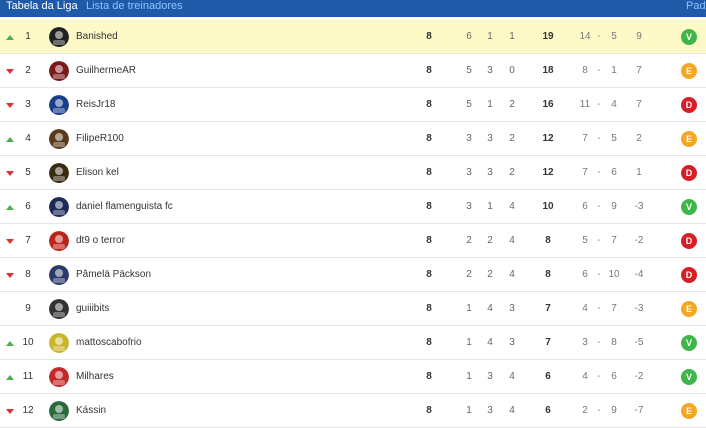  Describe the element at coordinates (91, 411) in the screenshot. I see `coach-name: Kássin` at that location.